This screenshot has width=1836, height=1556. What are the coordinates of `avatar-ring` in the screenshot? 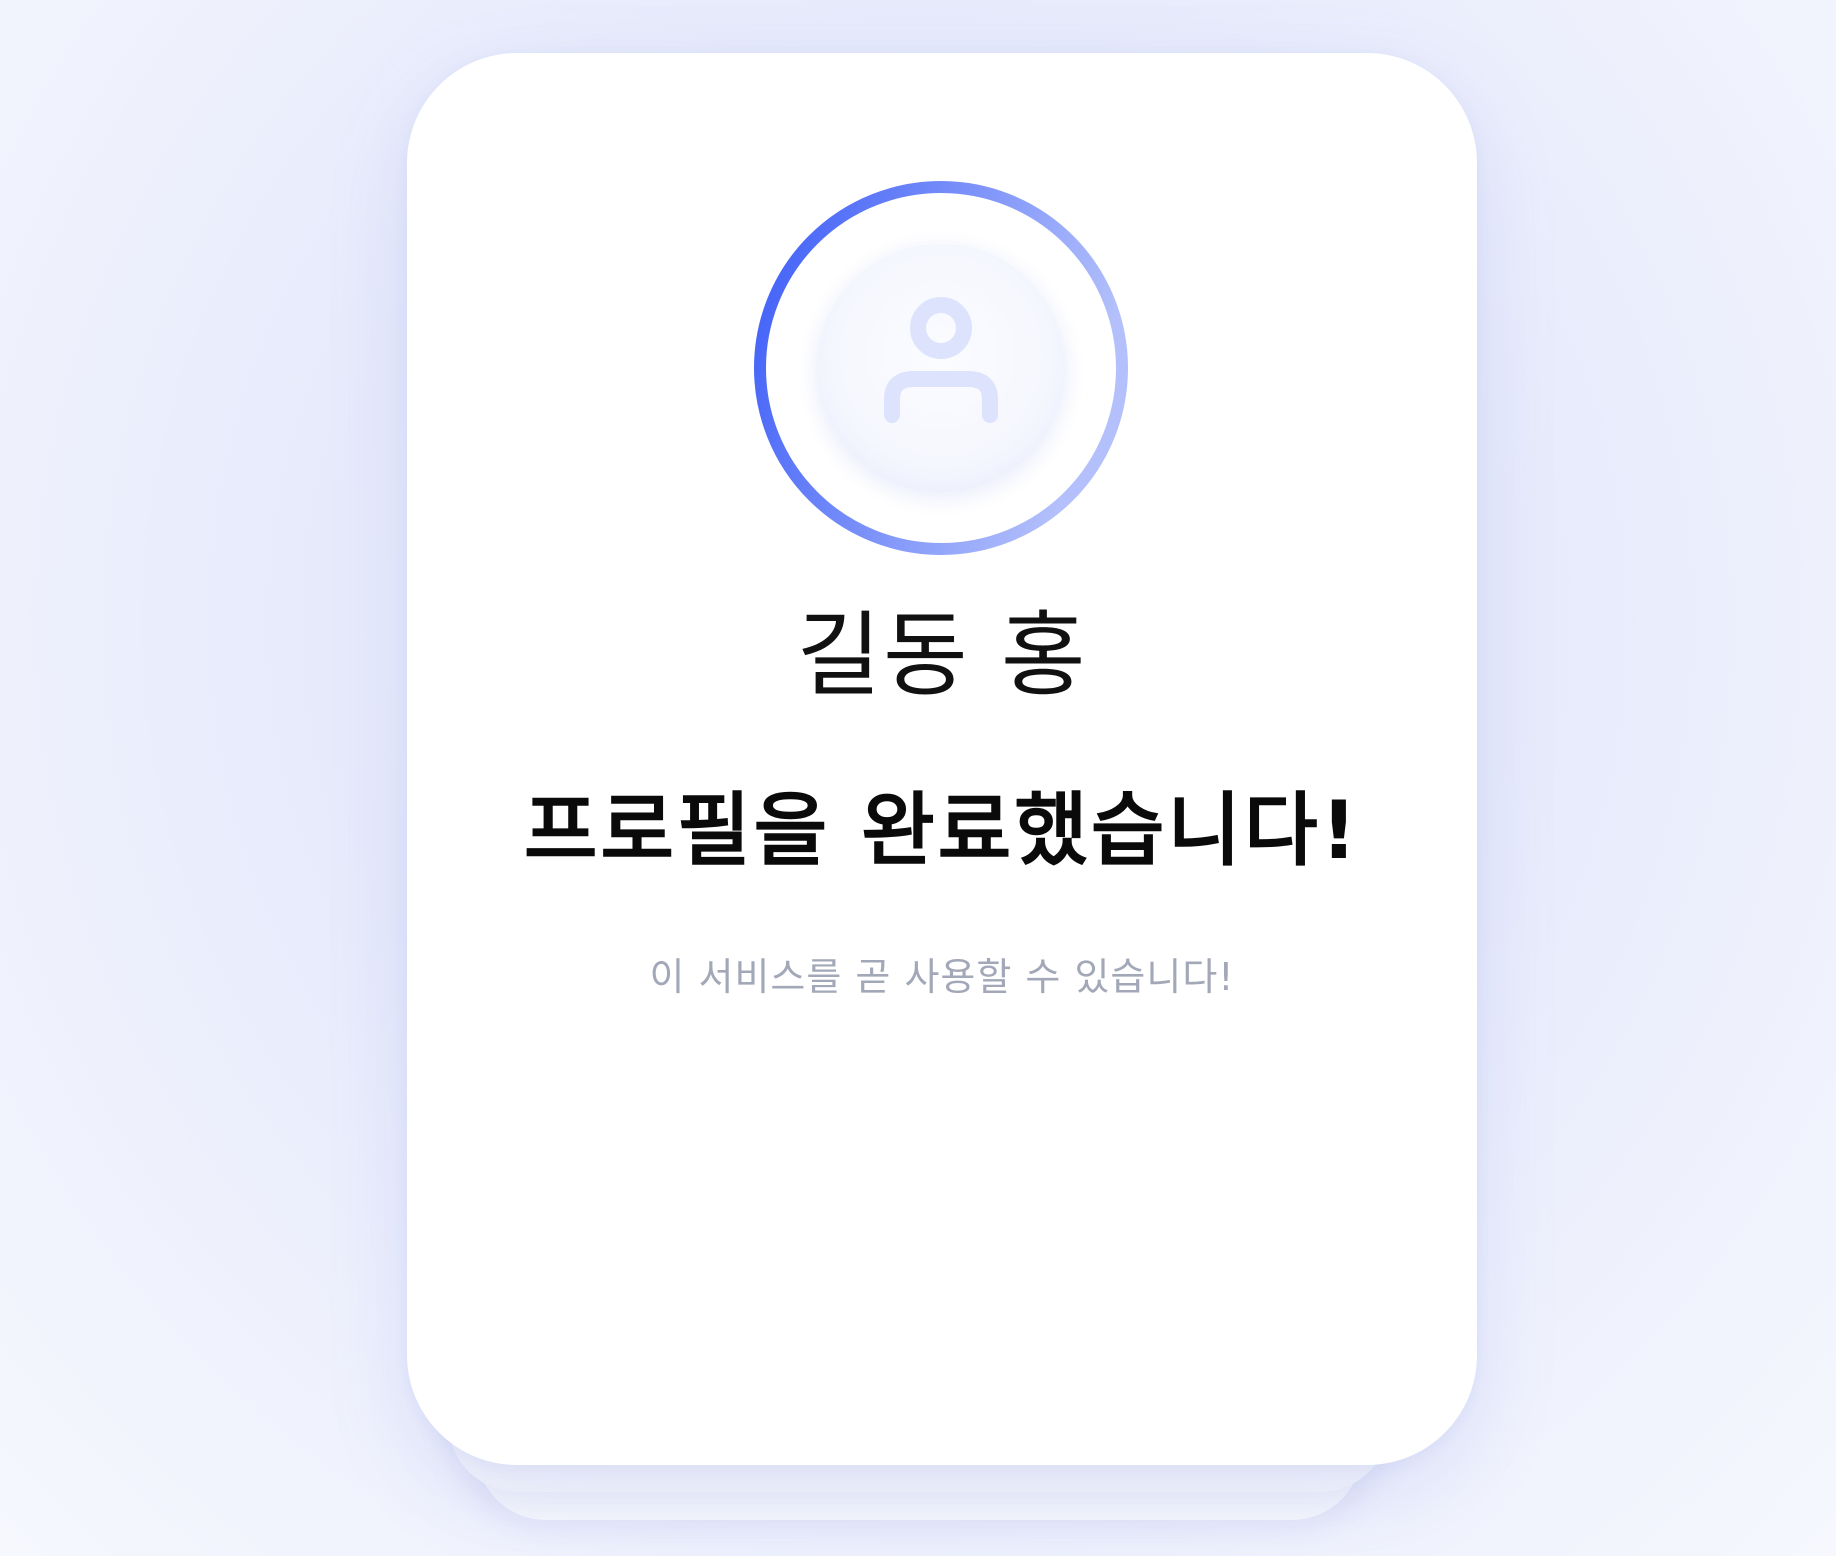 It's located at (941, 368).